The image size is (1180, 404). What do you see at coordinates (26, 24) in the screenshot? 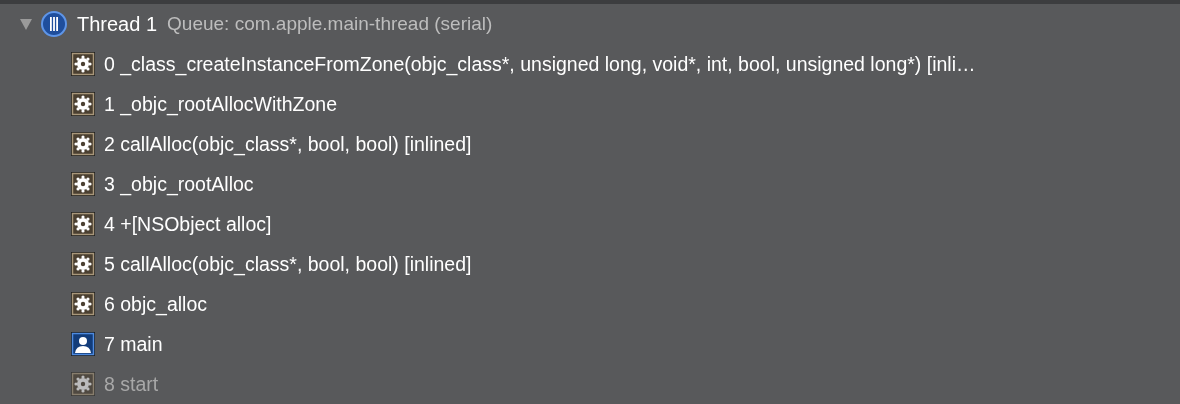
I see `disclosure-triangle-down-icon` at bounding box center [26, 24].